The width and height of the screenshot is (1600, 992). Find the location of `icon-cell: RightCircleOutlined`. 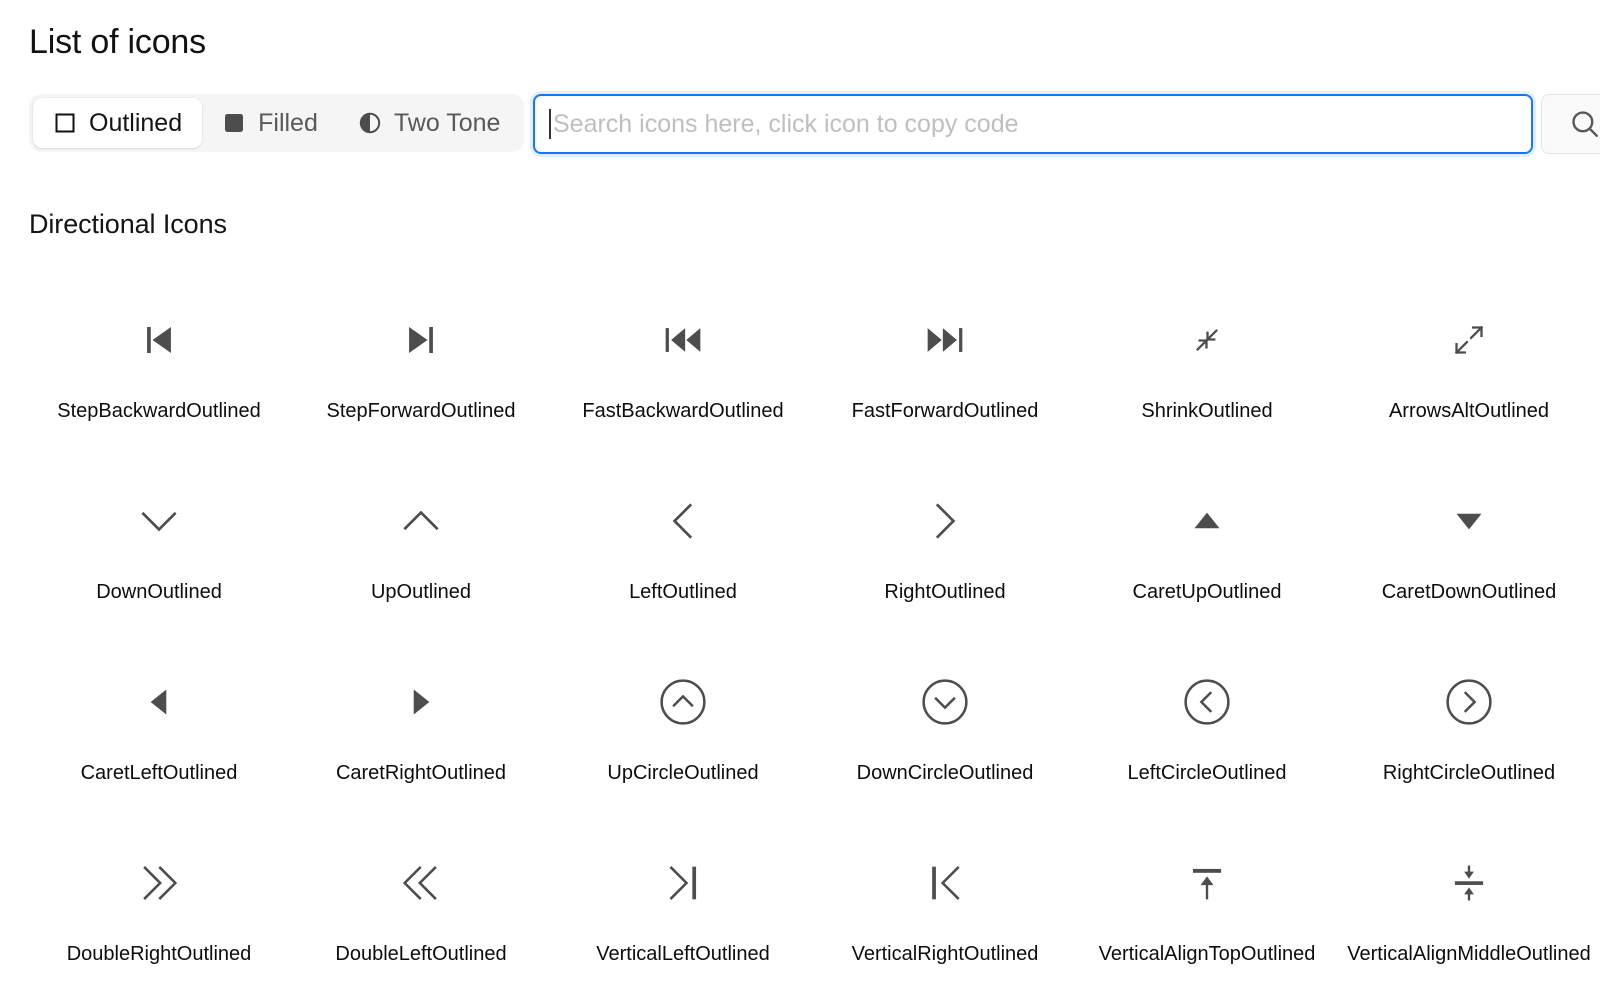

icon-cell: RightCircleOutlined is located at coordinates (1469, 734).